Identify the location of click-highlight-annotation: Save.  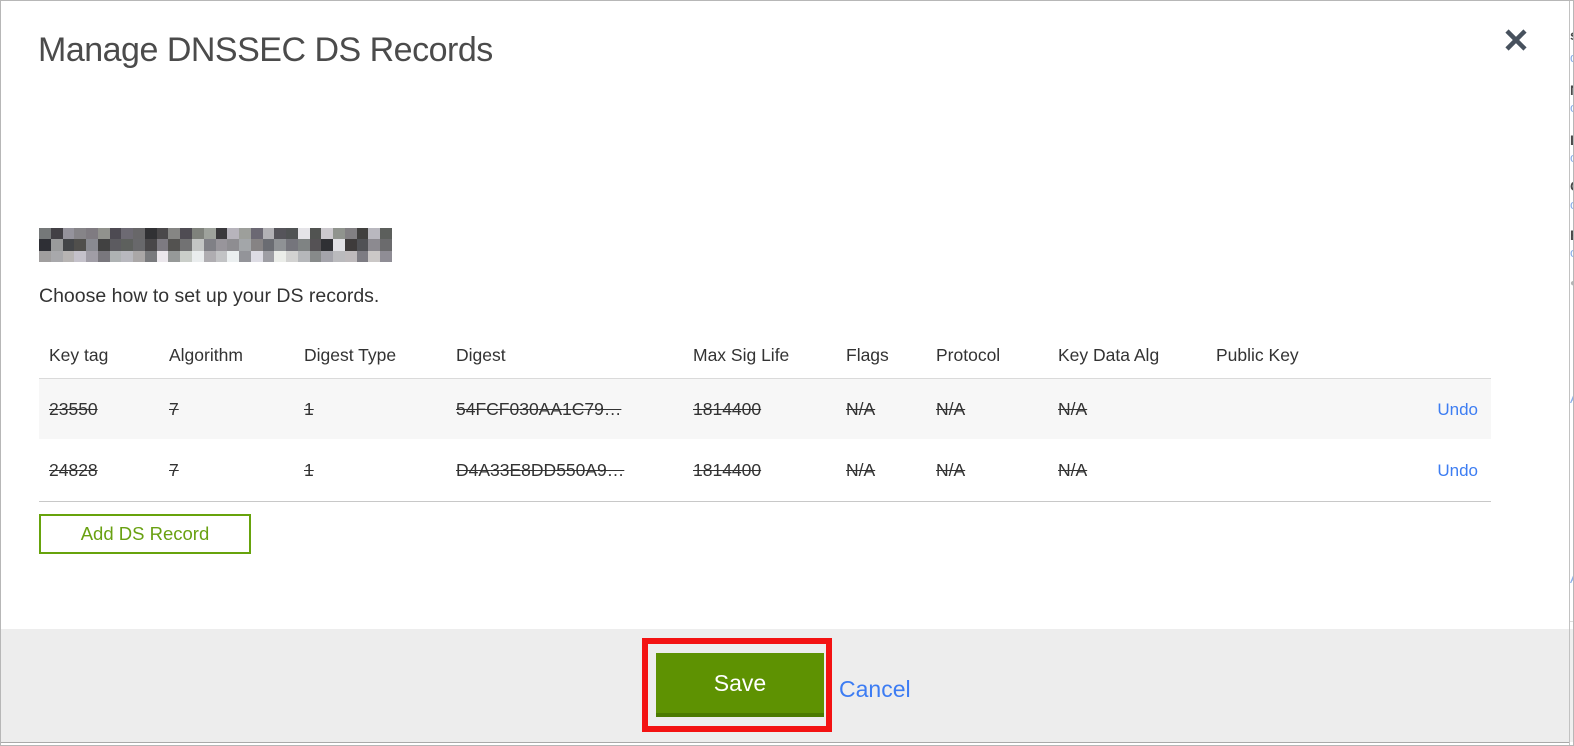
(737, 685).